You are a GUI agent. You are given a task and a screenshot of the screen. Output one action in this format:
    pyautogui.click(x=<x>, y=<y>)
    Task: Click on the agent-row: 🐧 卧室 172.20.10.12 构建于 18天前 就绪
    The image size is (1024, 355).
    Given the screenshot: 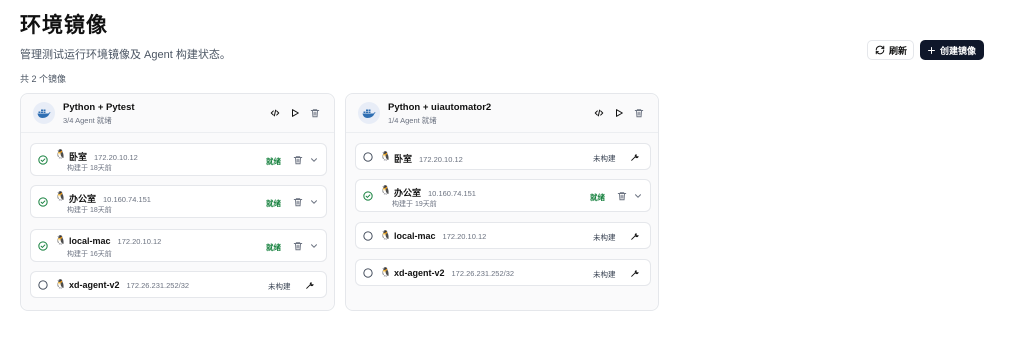 What is the action you would take?
    pyautogui.click(x=178, y=159)
    